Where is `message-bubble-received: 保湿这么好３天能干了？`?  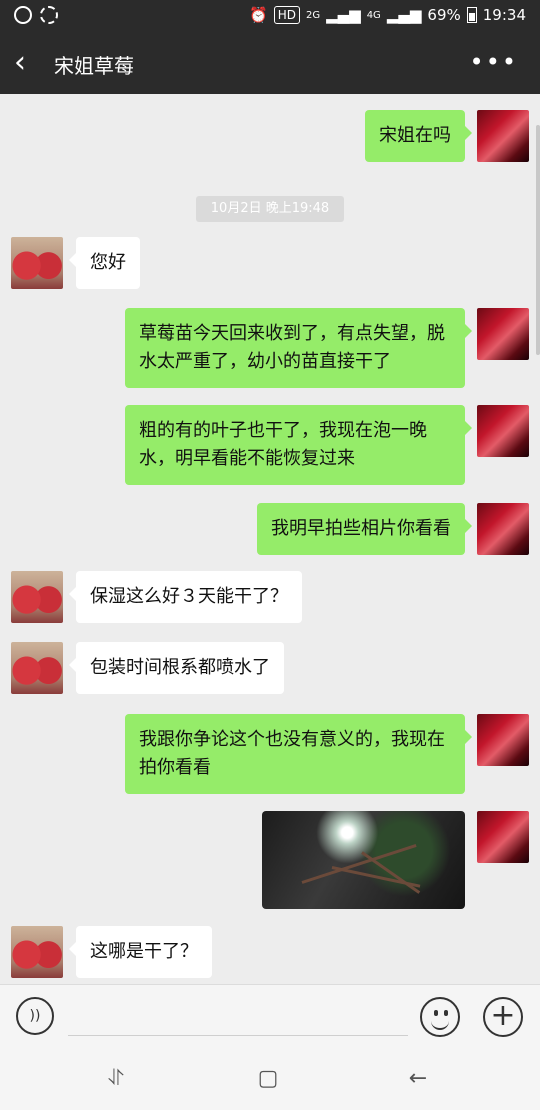
message-bubble-received: 保湿这么好３天能干了？ is located at coordinates (185, 597).